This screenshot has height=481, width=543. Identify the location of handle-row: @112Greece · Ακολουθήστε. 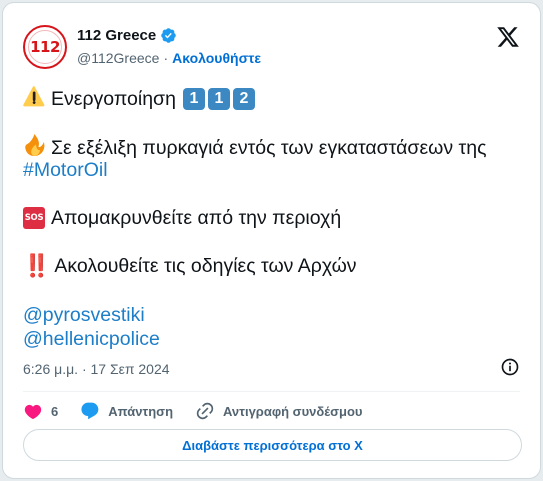
(169, 58).